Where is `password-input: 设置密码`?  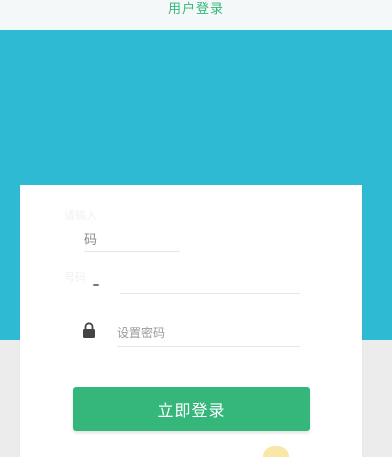 password-input: 设置密码 is located at coordinates (141, 332).